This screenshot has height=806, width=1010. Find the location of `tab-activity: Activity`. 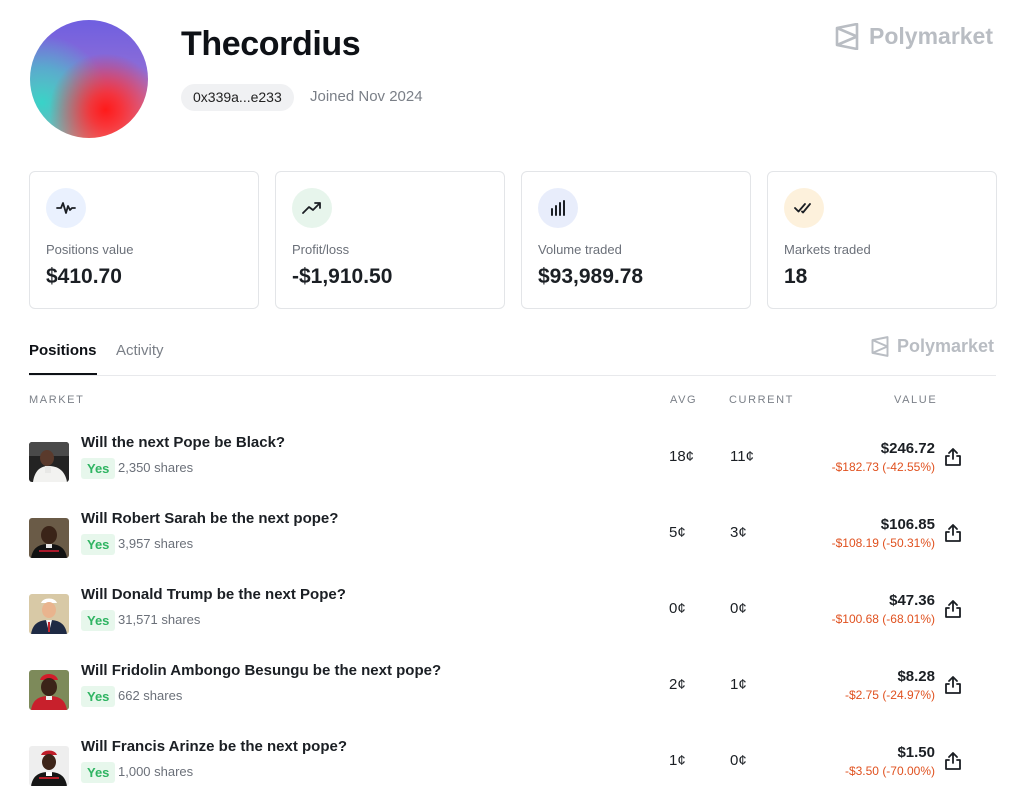

tab-activity: Activity is located at coordinates (140, 358).